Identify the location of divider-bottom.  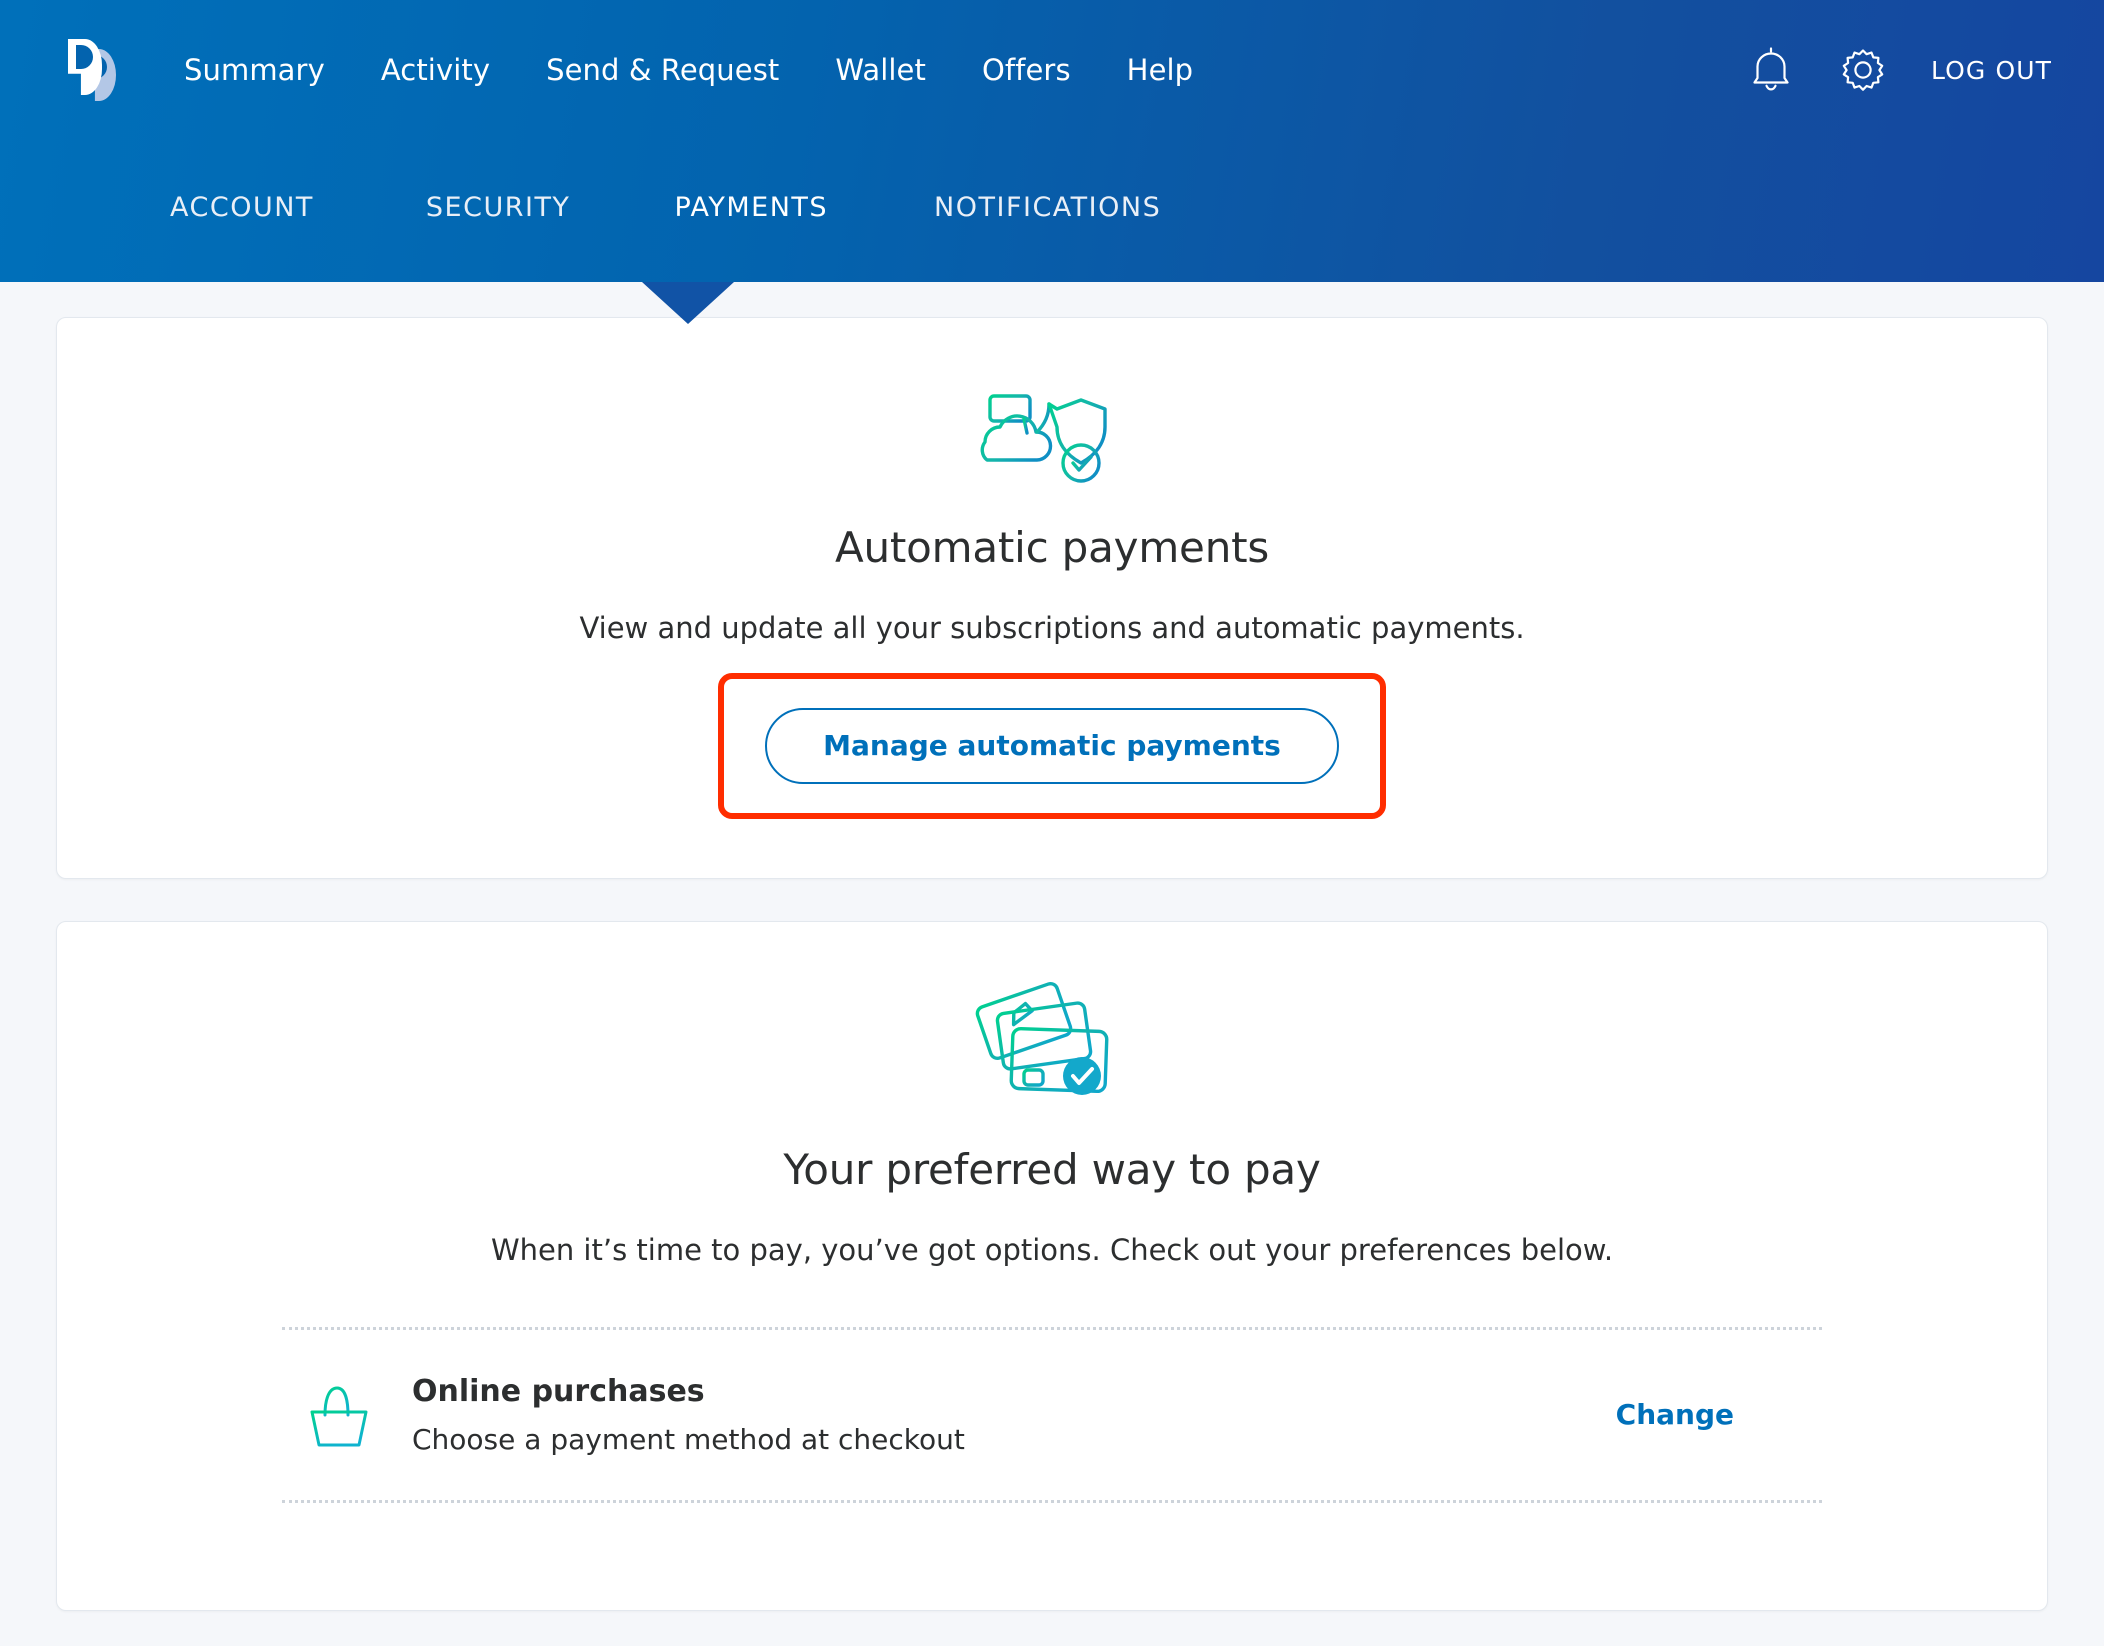
(1052, 1501).